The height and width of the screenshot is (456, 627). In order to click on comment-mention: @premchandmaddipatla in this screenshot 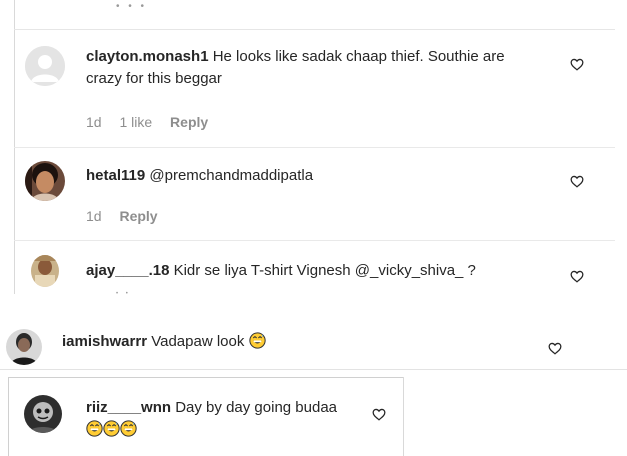, I will do `click(231, 175)`.